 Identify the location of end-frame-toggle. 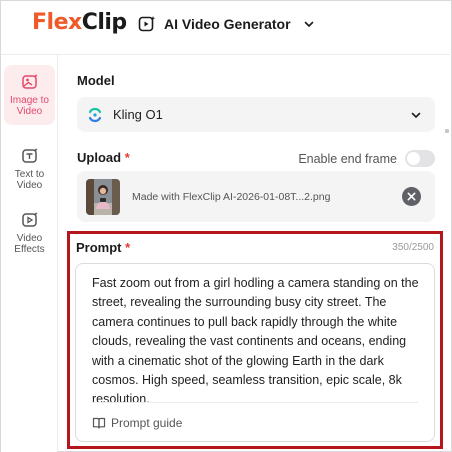
(420, 158).